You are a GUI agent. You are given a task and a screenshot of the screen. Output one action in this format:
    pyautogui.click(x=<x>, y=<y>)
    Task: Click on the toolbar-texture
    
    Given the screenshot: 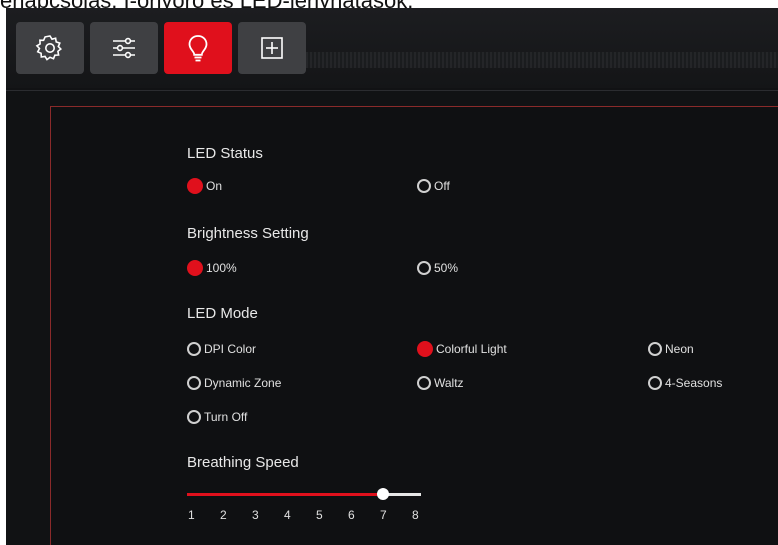 What is the action you would take?
    pyautogui.click(x=542, y=60)
    